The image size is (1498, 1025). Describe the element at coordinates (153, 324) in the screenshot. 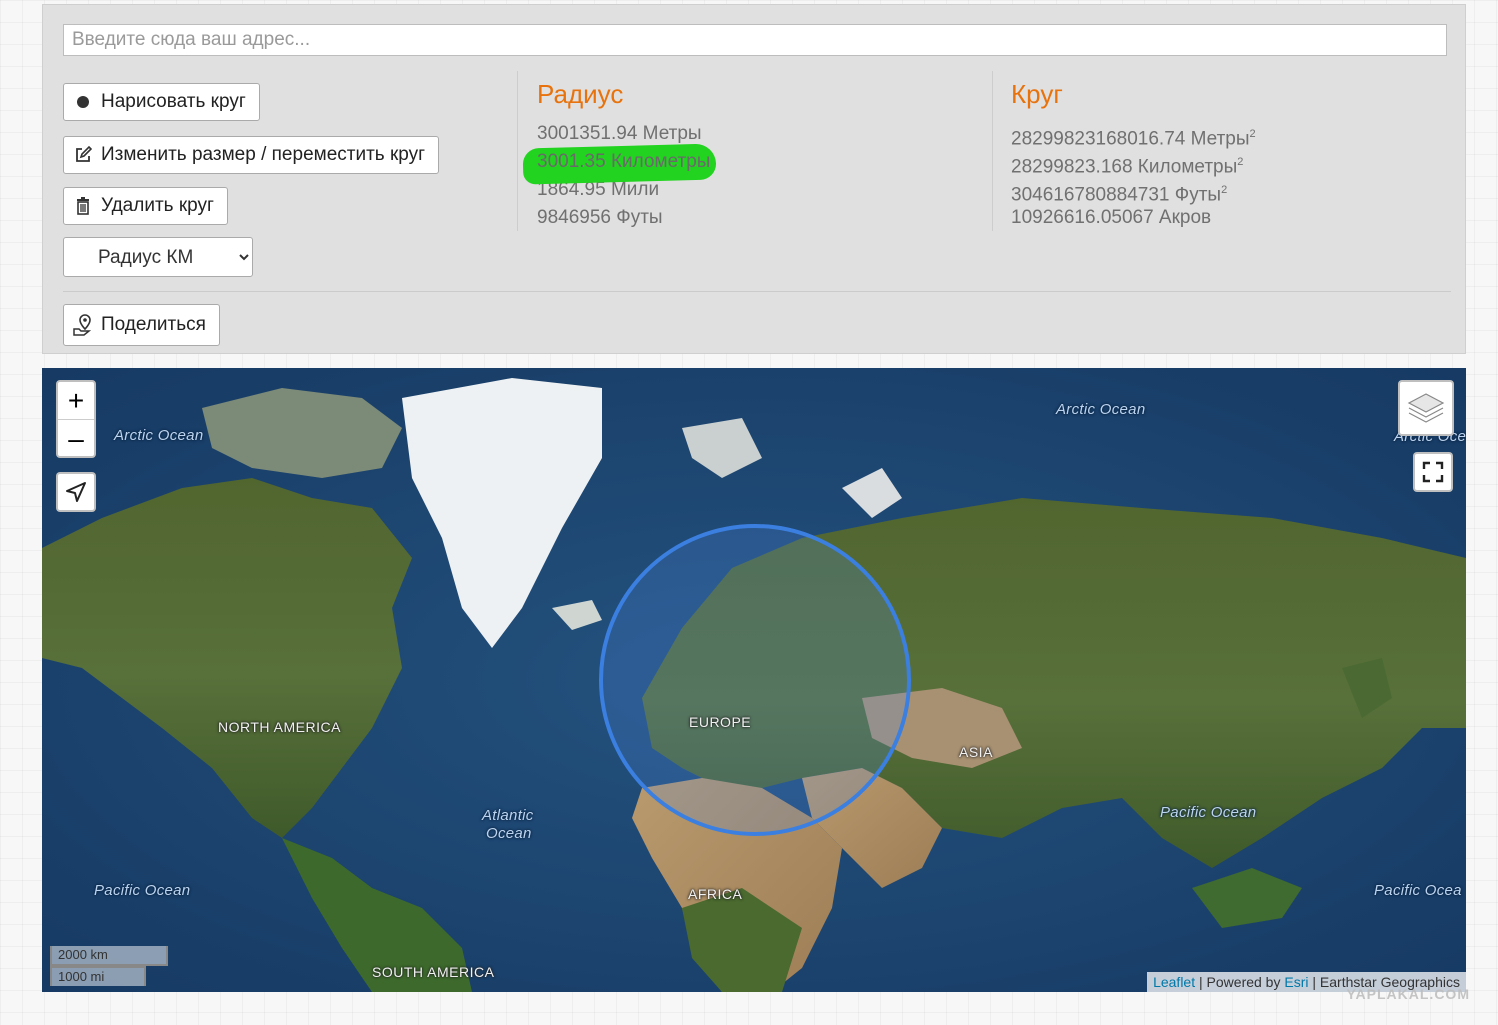

I see `share-label: Поделиться` at that location.